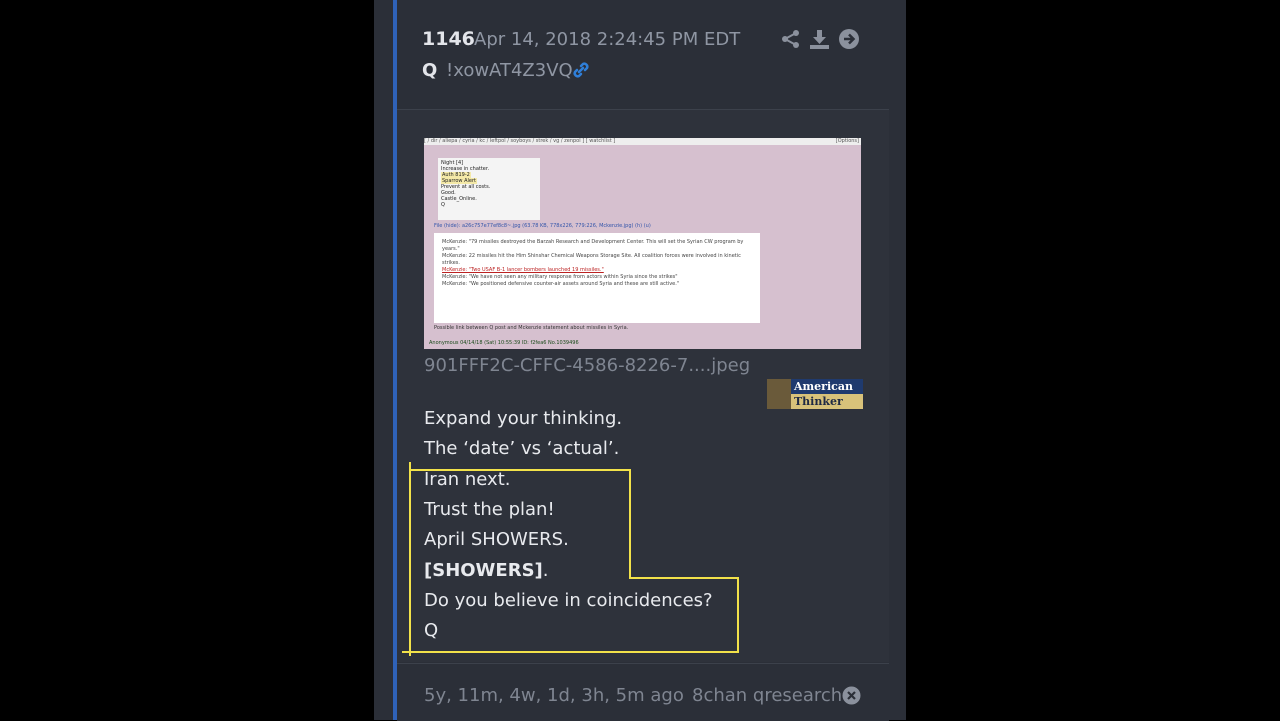  What do you see at coordinates (430, 70) in the screenshot?
I see `post-author: Q` at bounding box center [430, 70].